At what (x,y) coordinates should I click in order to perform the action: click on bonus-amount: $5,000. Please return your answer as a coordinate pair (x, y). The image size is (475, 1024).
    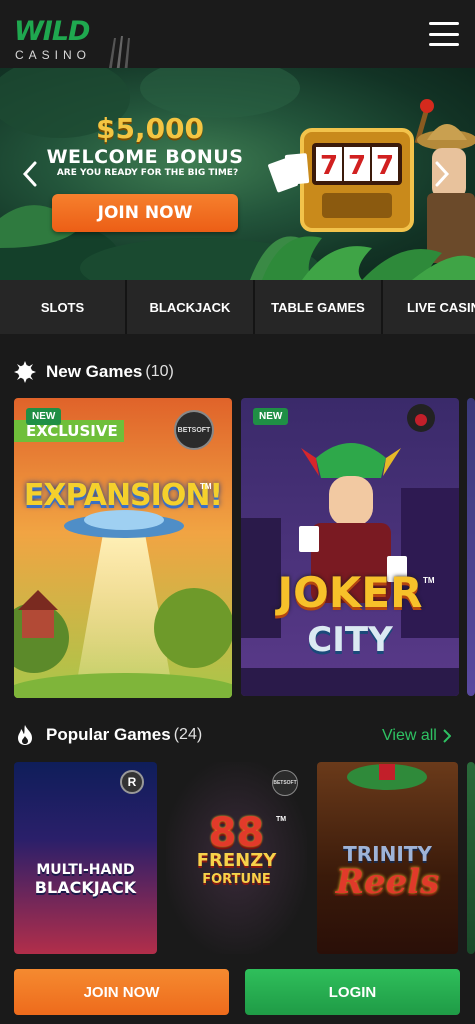
    Looking at the image, I should click on (150, 128).